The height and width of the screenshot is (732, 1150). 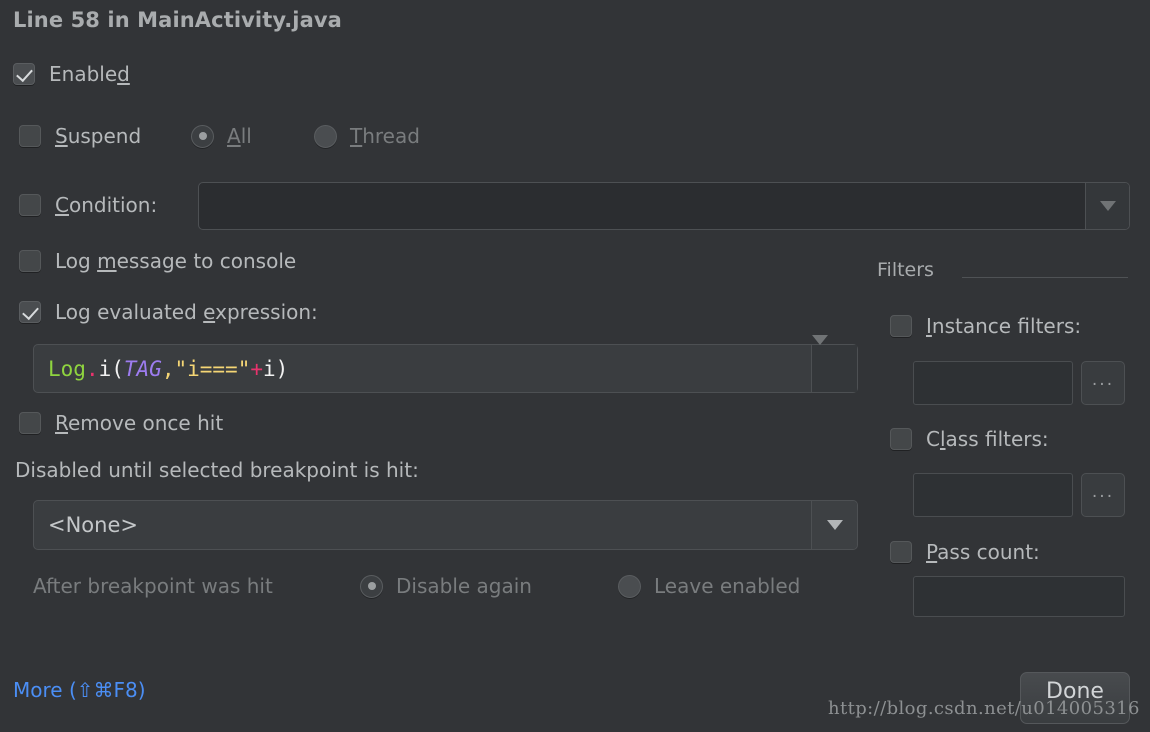 What do you see at coordinates (1004, 326) in the screenshot?
I see `instance-filters-label: Instance filters:` at bounding box center [1004, 326].